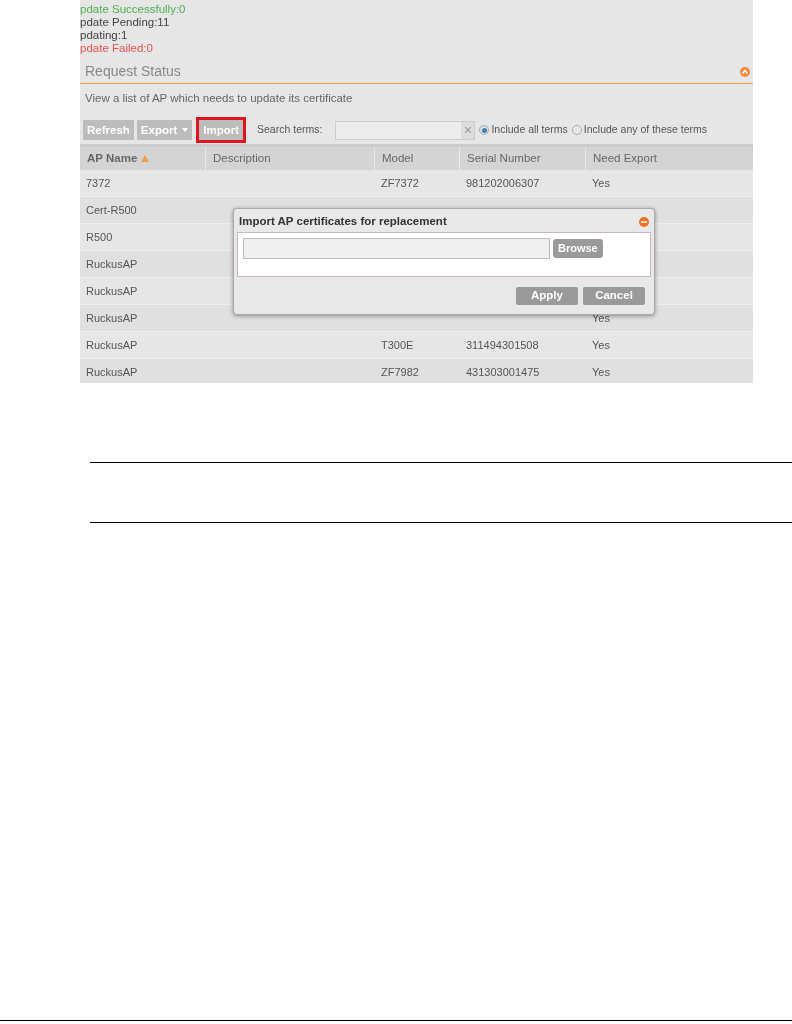 The image size is (792, 1024). I want to click on table-cell-text: ZF7982, so click(400, 372).